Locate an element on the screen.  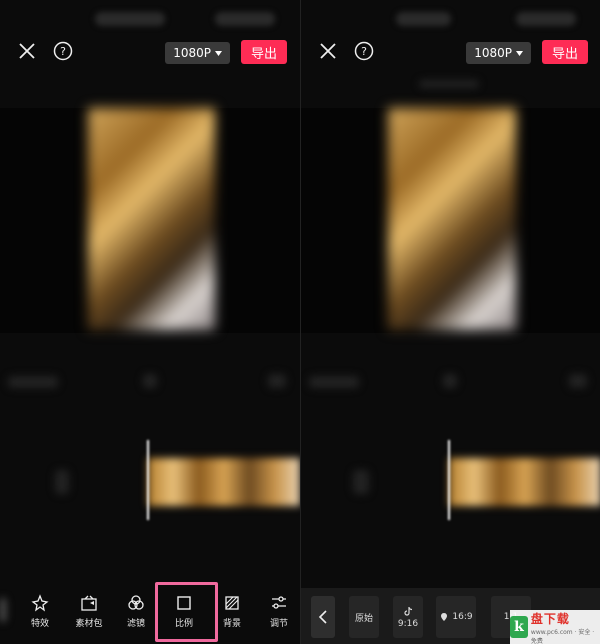
logo-subtitle: www.pc6.com · 安全 · 免费 is located at coordinates (562, 636).